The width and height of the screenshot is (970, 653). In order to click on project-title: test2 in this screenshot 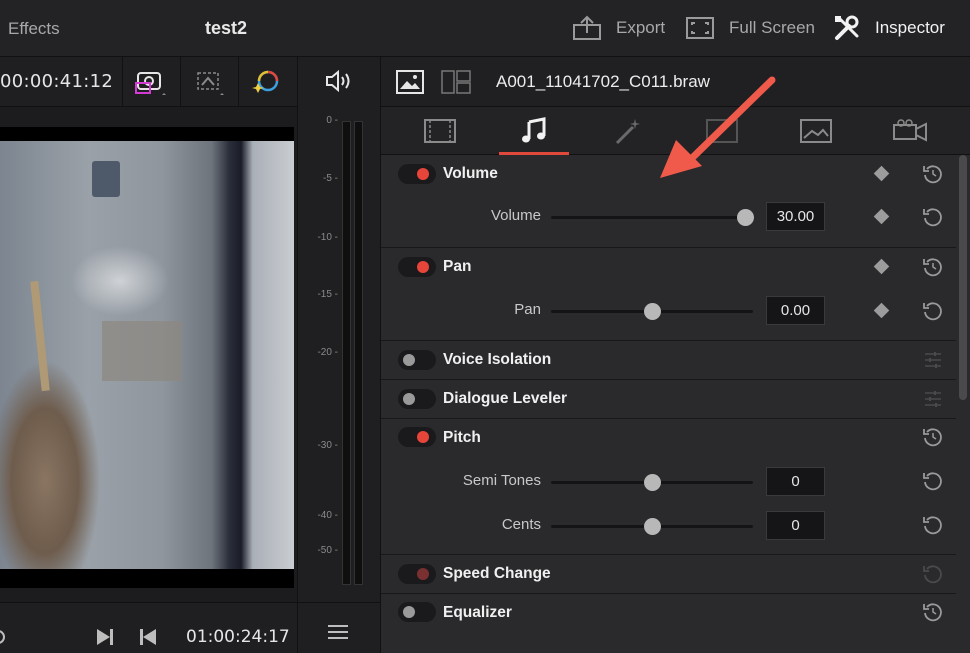, I will do `click(226, 28)`.